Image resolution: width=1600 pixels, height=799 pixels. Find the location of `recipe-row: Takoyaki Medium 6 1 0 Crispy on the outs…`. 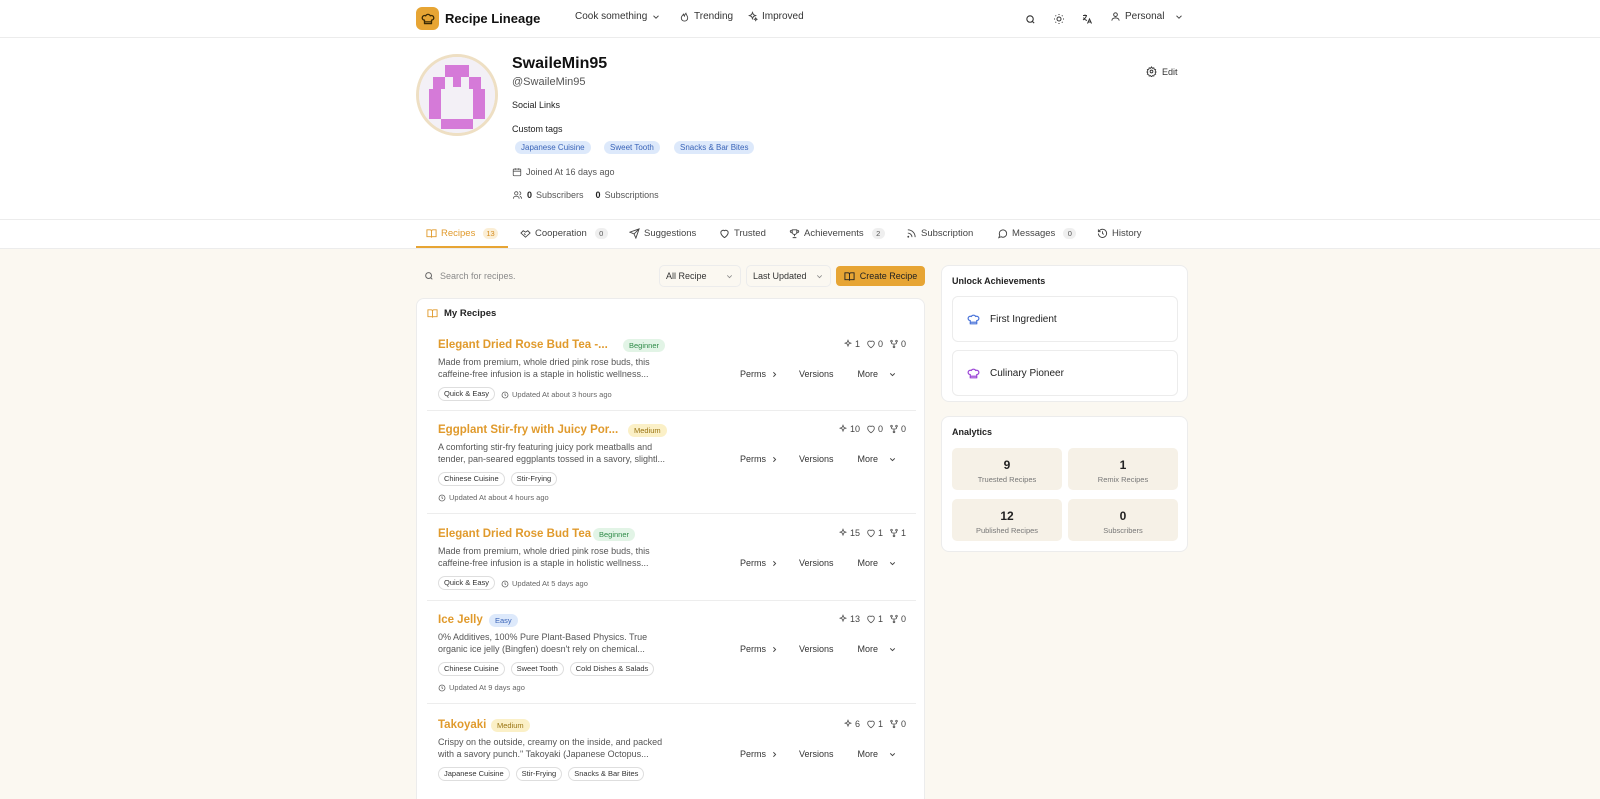

recipe-row: Takoyaki Medium 6 1 0 Crispy on the outs… is located at coordinates (671, 759).